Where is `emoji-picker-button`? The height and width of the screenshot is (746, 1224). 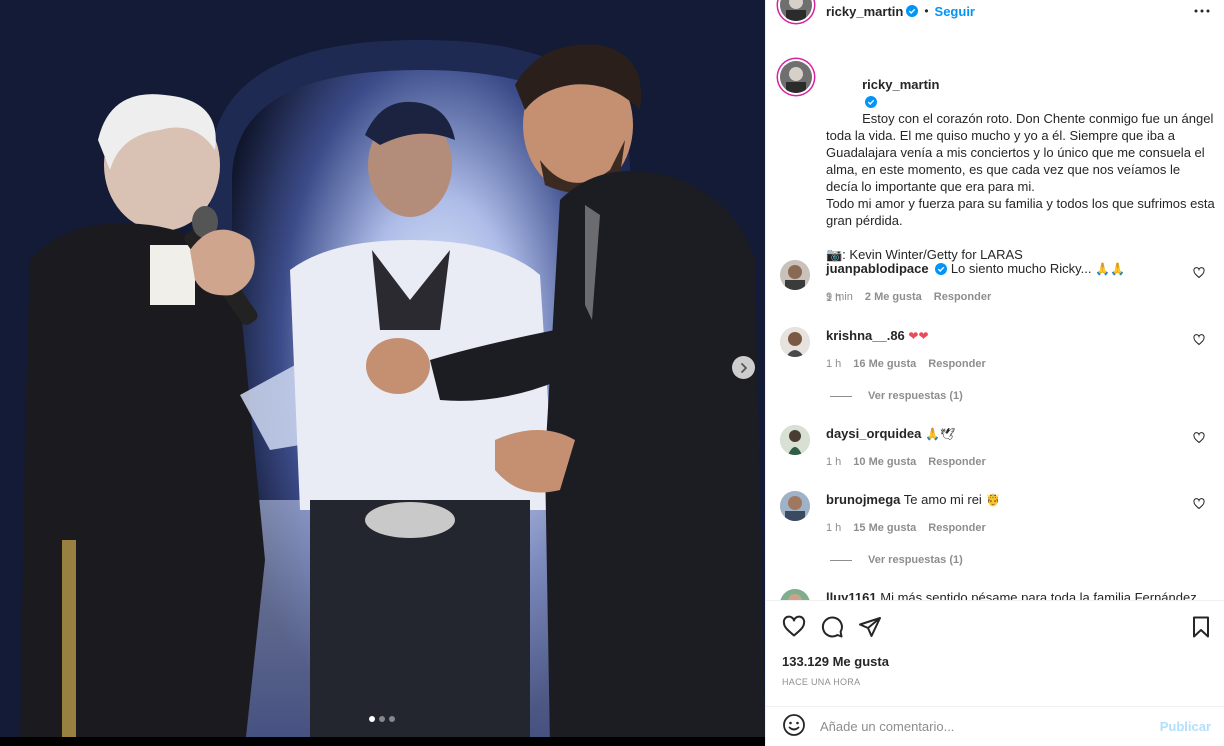 emoji-picker-button is located at coordinates (794, 726).